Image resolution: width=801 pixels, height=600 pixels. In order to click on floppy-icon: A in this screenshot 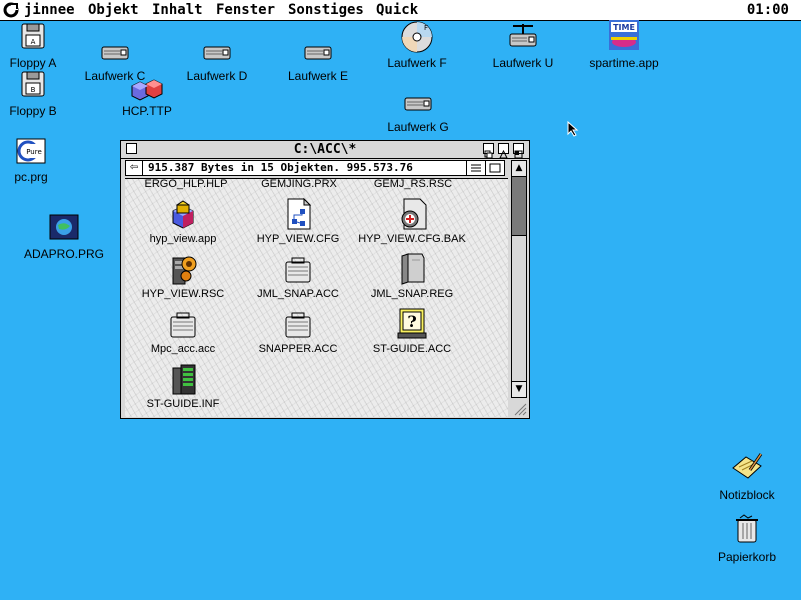, I will do `click(33, 36)`.